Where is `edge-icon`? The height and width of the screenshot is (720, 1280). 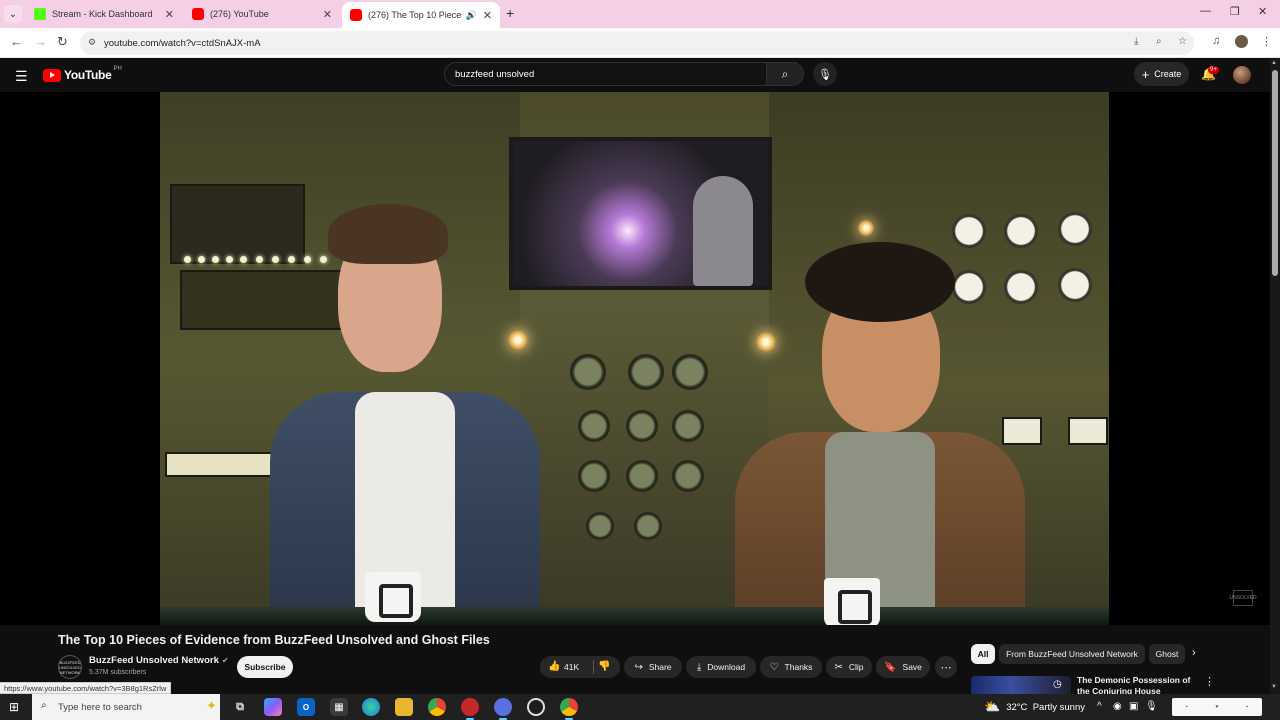
edge-icon is located at coordinates (371, 707).